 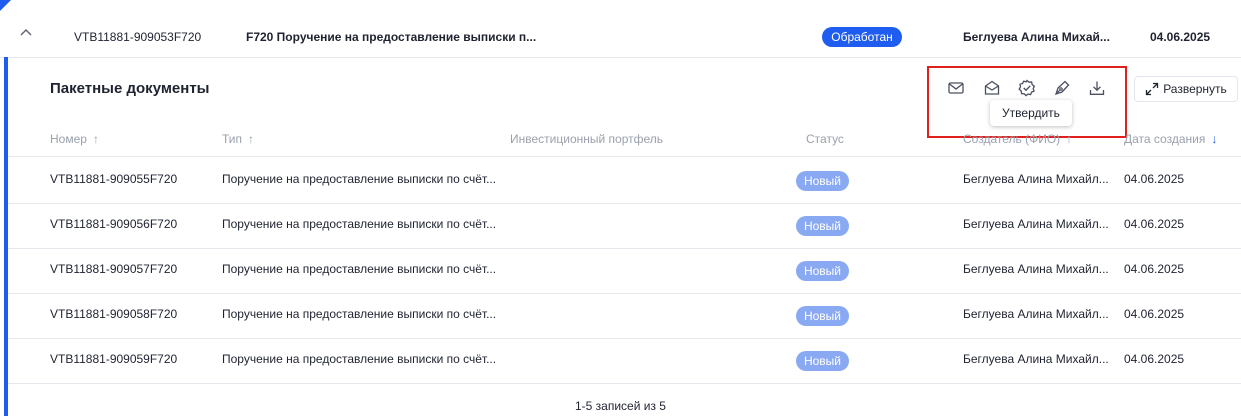 I want to click on column-header-portfolio: Инвестиционный портфель, so click(x=586, y=139).